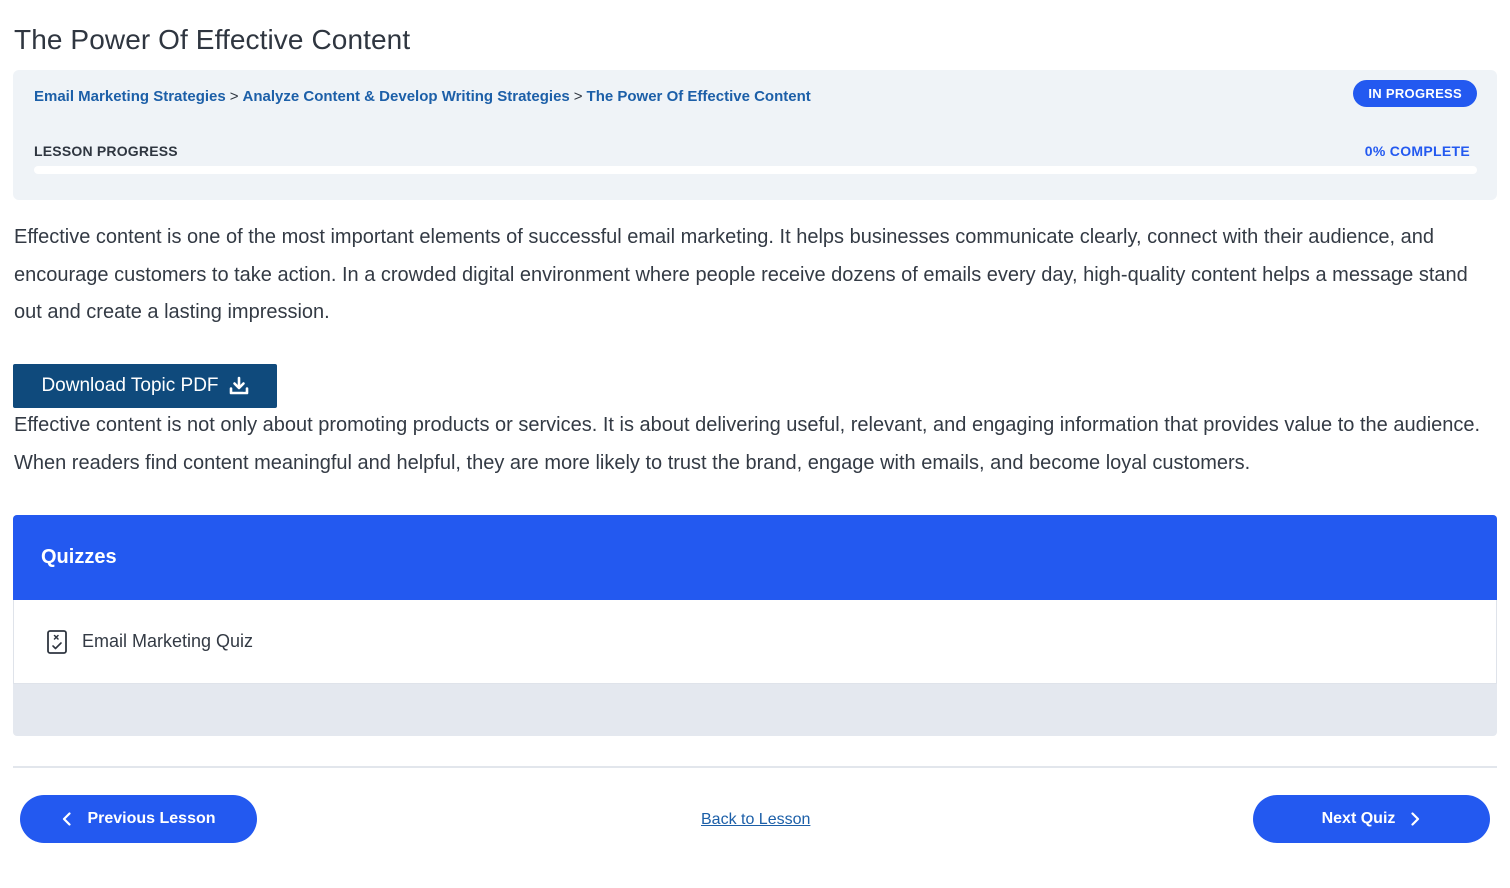  Describe the element at coordinates (1415, 819) in the screenshot. I see `chevron-right-icon` at that location.